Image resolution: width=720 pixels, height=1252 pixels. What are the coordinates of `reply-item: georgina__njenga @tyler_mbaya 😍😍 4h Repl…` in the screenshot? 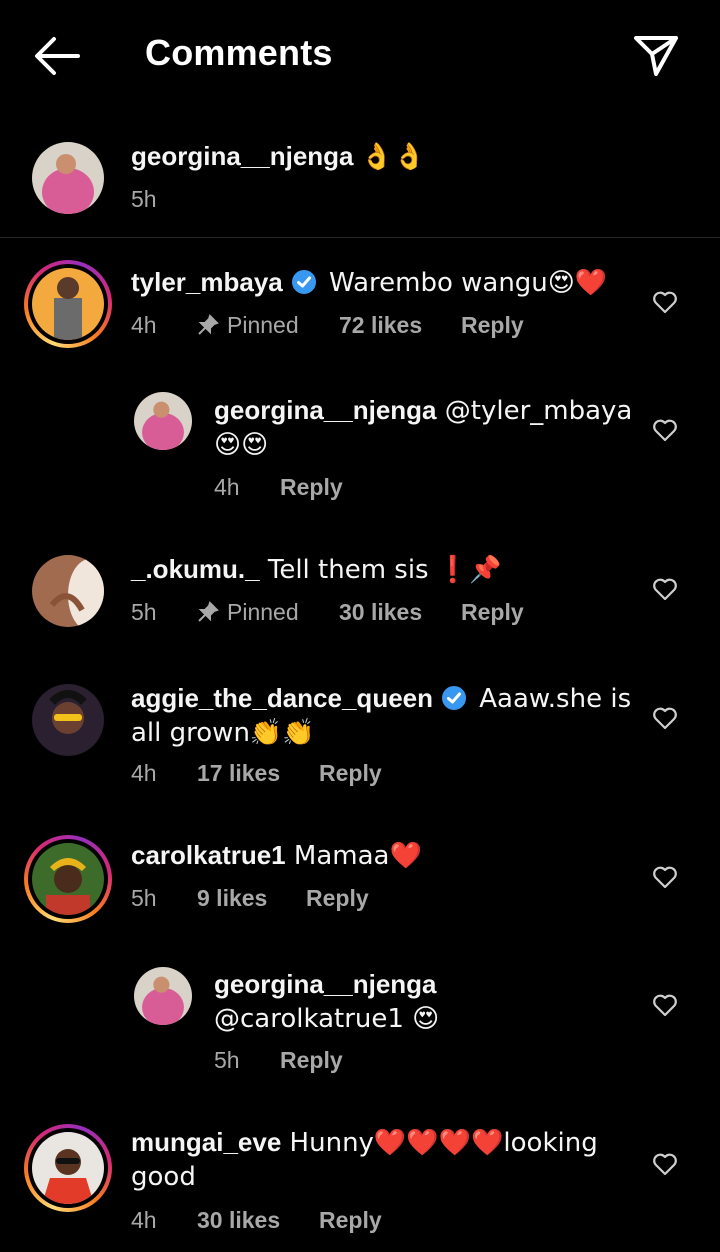 It's located at (360, 447).